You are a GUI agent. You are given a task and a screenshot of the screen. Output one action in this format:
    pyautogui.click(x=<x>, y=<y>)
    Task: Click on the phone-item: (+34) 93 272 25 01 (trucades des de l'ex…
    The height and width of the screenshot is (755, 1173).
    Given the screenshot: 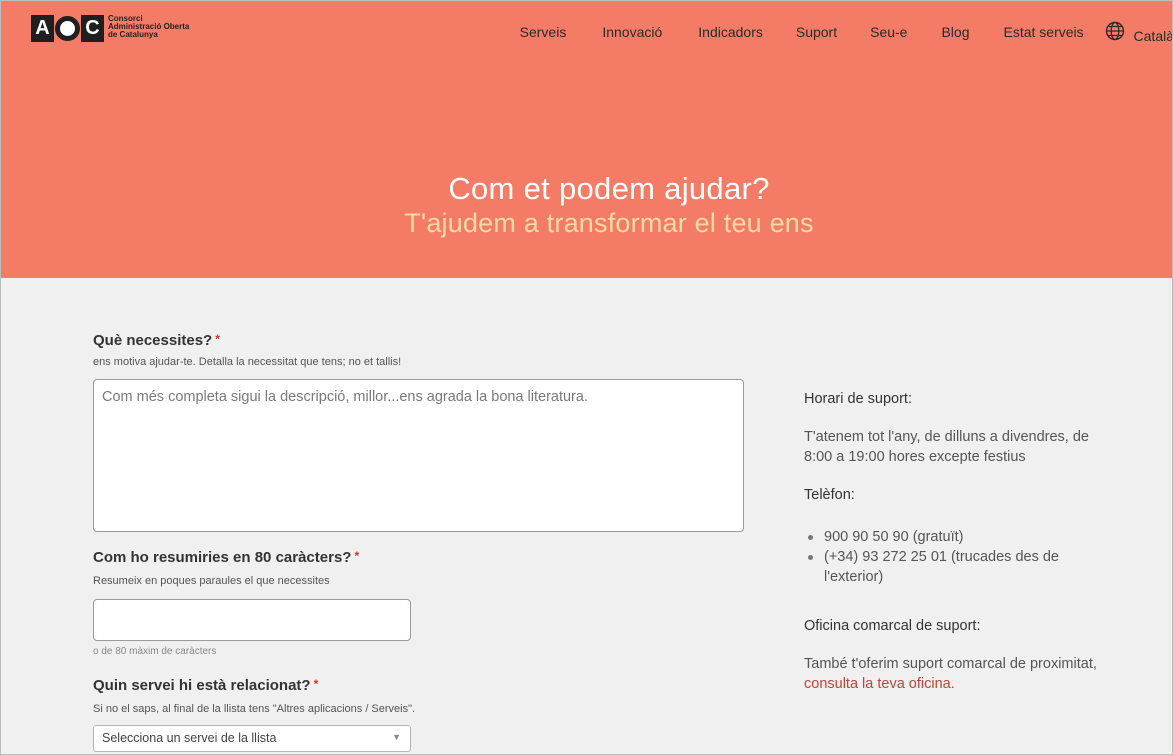 What is the action you would take?
    pyautogui.click(x=954, y=567)
    